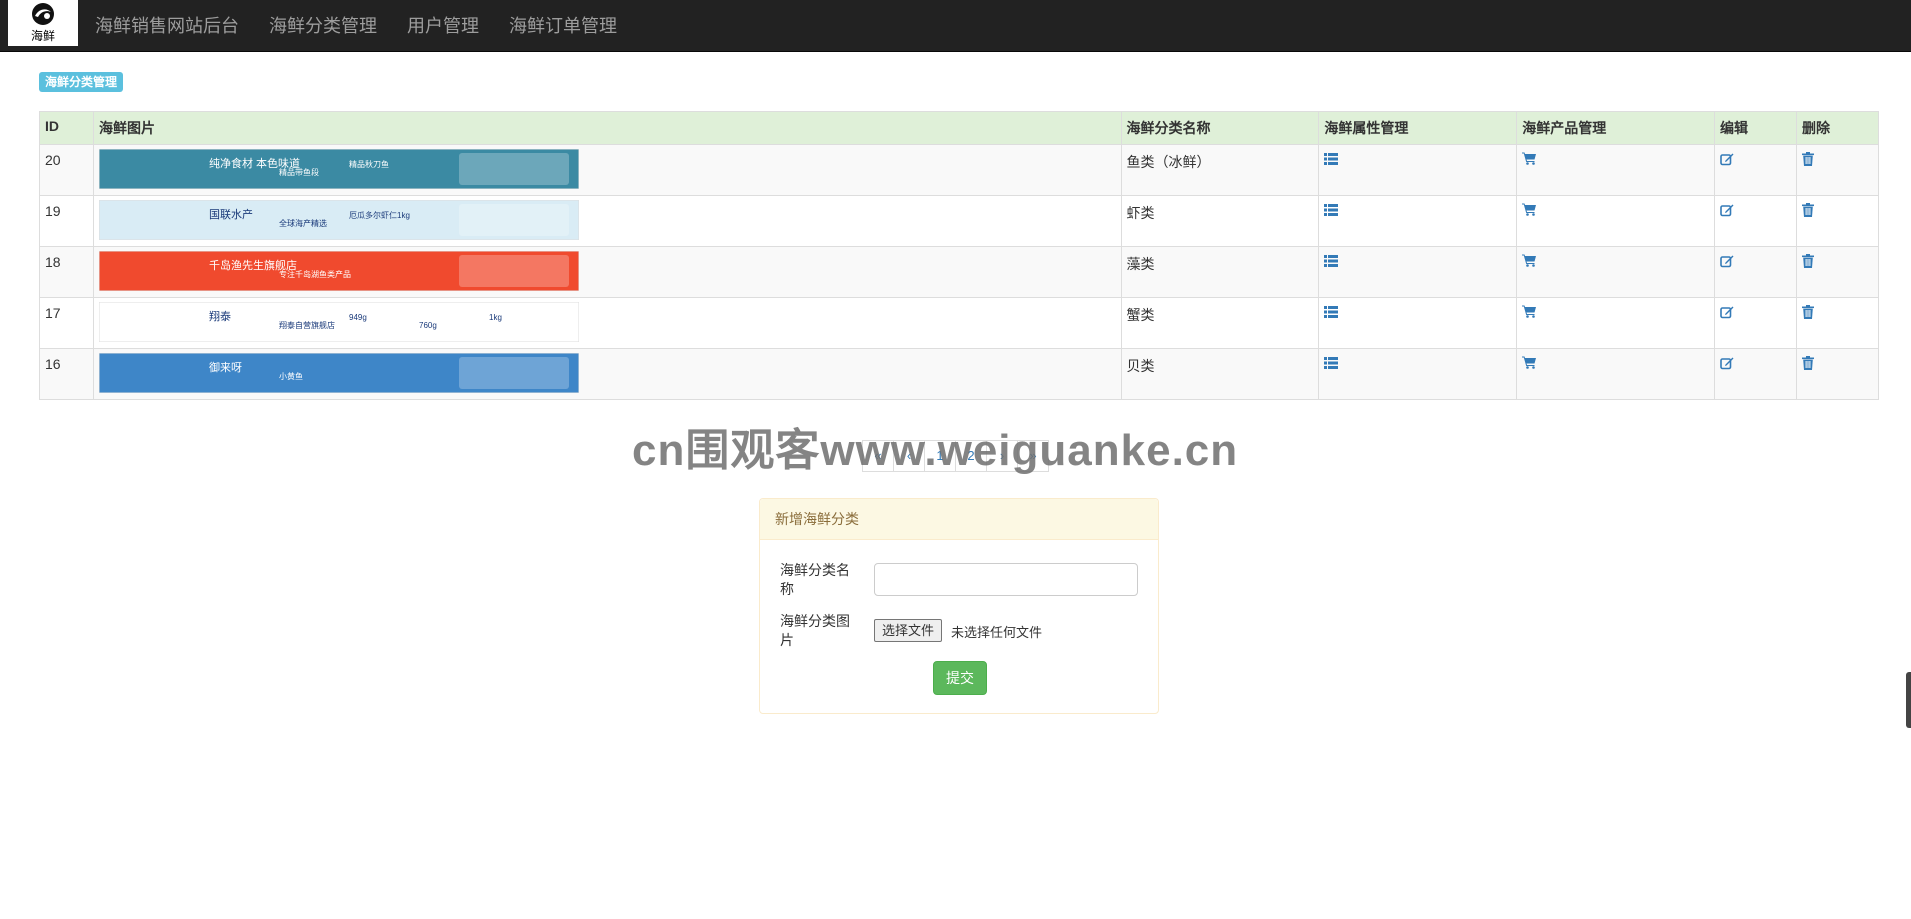 Image resolution: width=1911 pixels, height=919 pixels. I want to click on page-label: 海鲜分类管理, so click(81, 82).